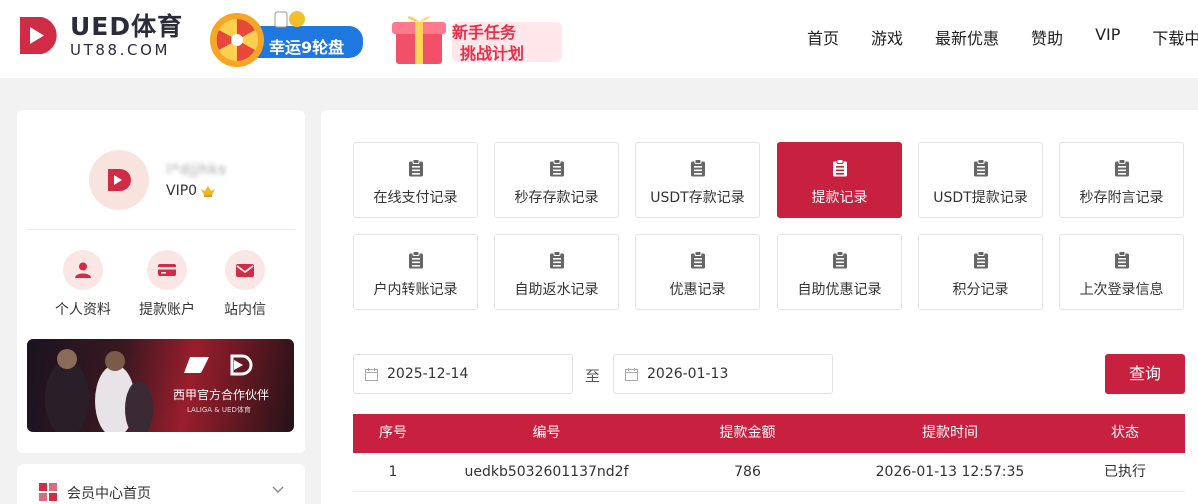 This screenshot has width=1198, height=504. What do you see at coordinates (83, 284) in the screenshot?
I see `quick-profile: 个人资料` at bounding box center [83, 284].